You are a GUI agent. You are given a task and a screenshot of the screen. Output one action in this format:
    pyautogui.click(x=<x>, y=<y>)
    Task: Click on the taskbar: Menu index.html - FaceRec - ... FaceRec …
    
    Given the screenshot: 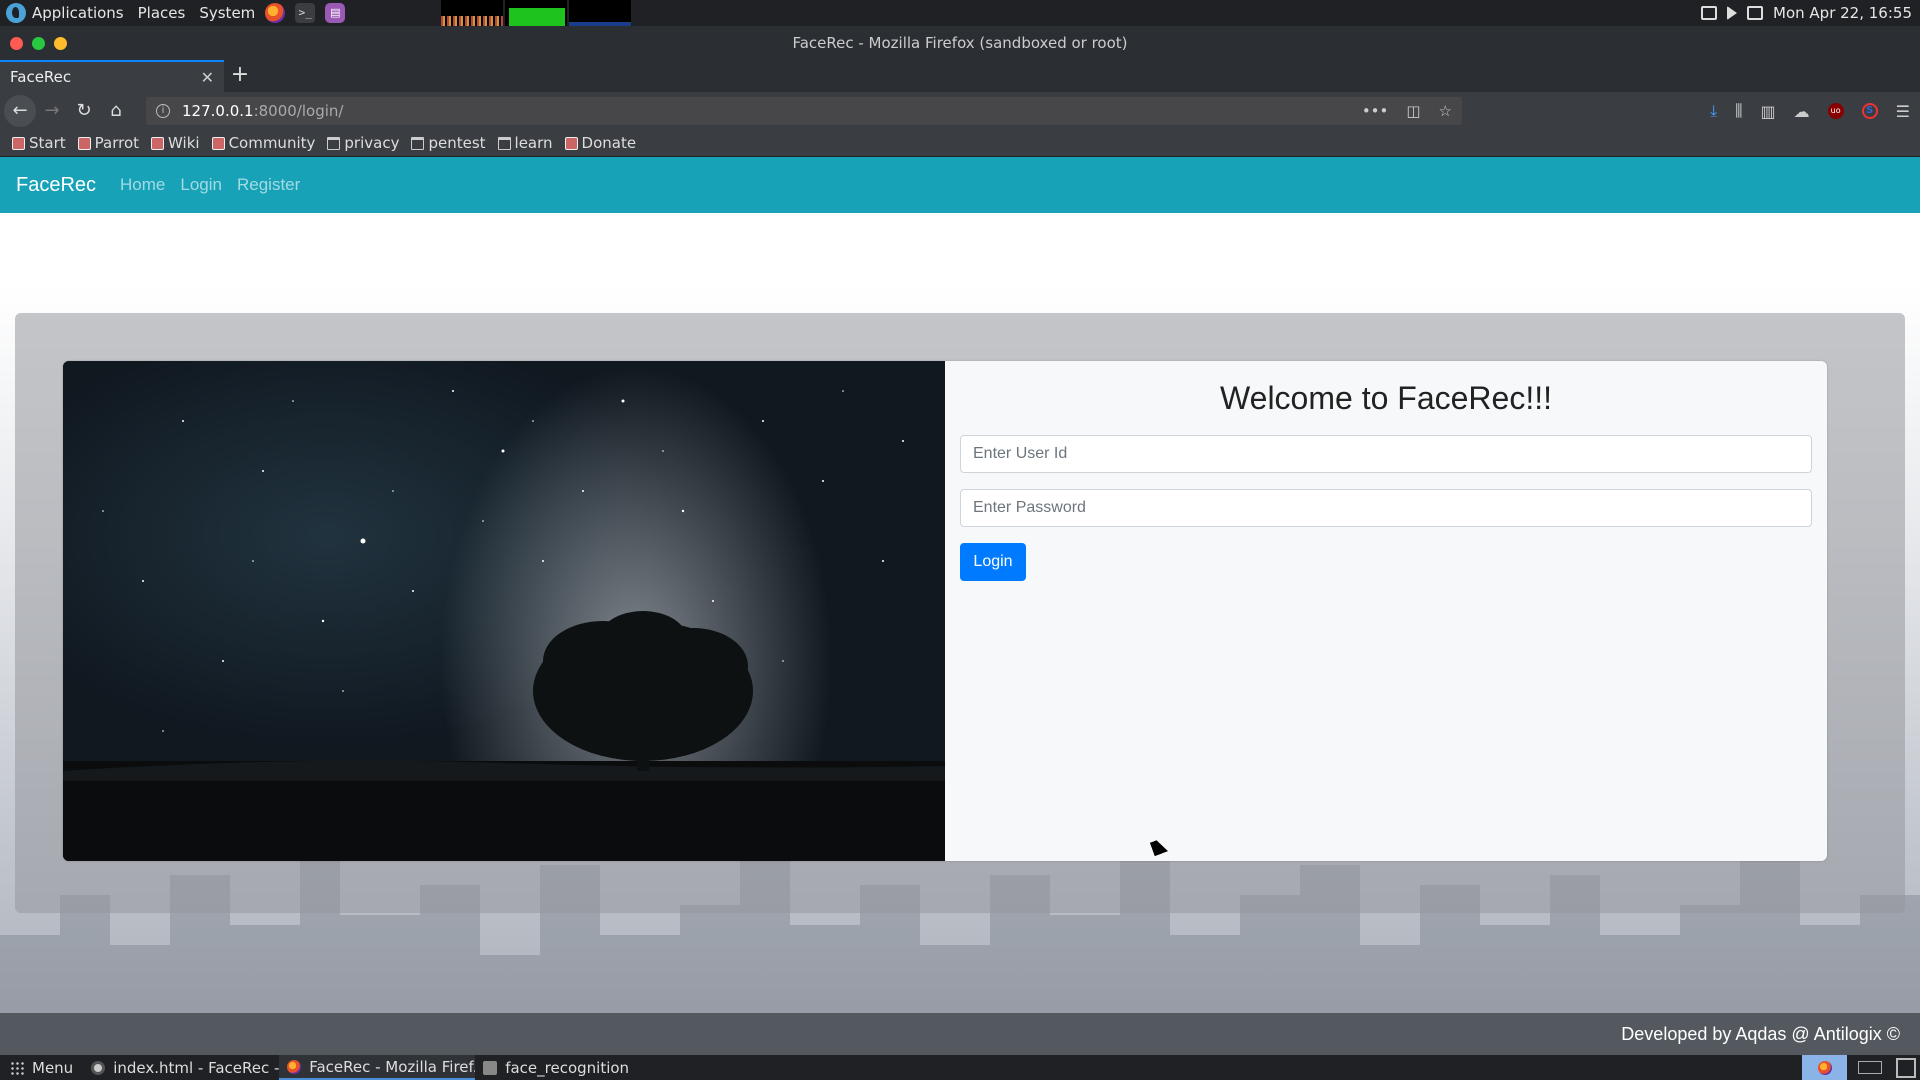 What is the action you would take?
    pyautogui.click(x=960, y=1067)
    